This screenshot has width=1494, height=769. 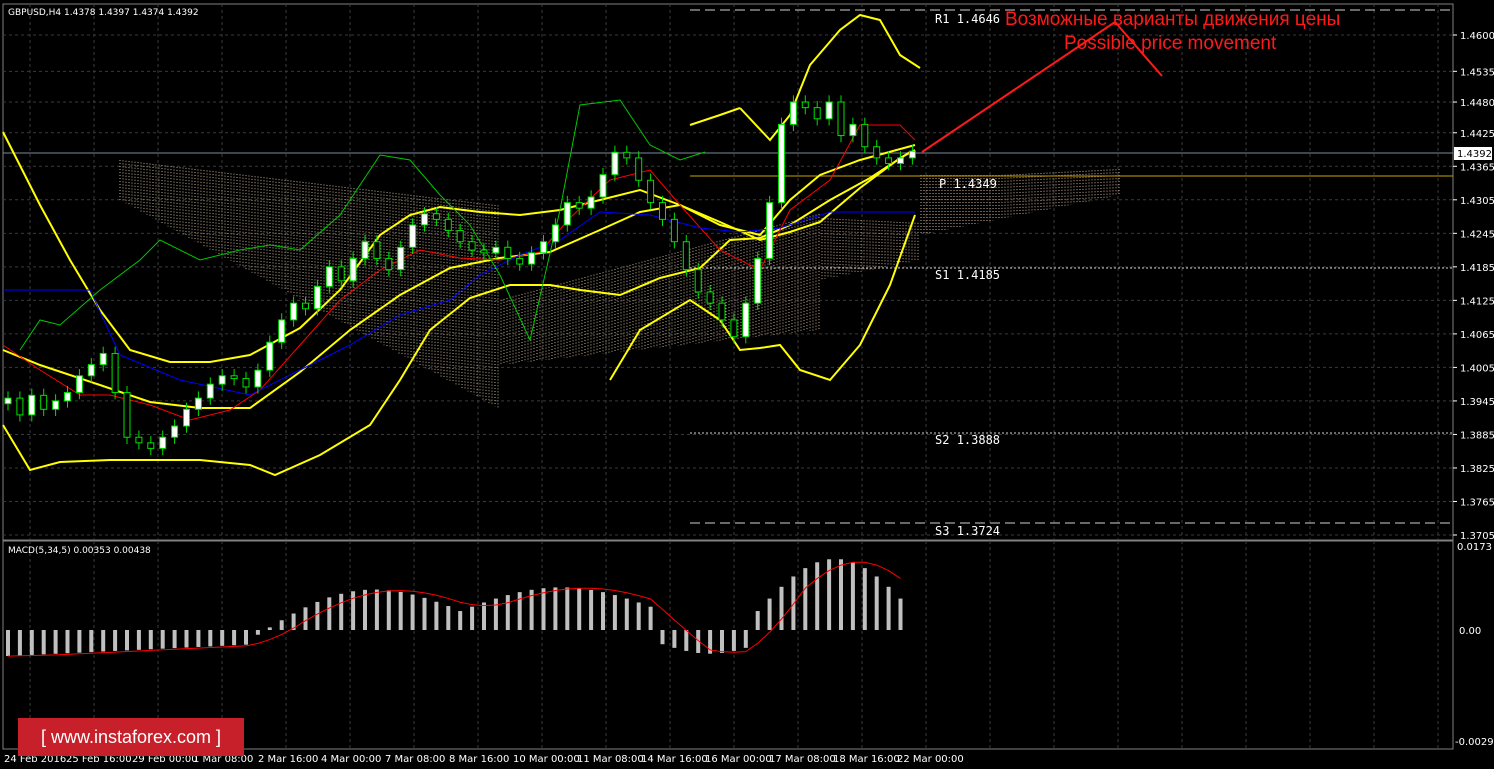 I want to click on instaforex-watermark: [ www.instaforex.com ], so click(x=131, y=737).